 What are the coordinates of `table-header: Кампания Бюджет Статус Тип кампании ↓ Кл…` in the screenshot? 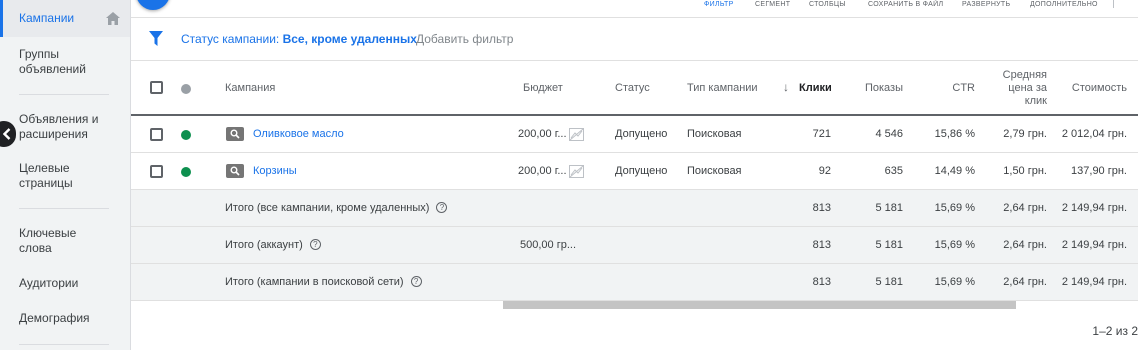 It's located at (634, 88).